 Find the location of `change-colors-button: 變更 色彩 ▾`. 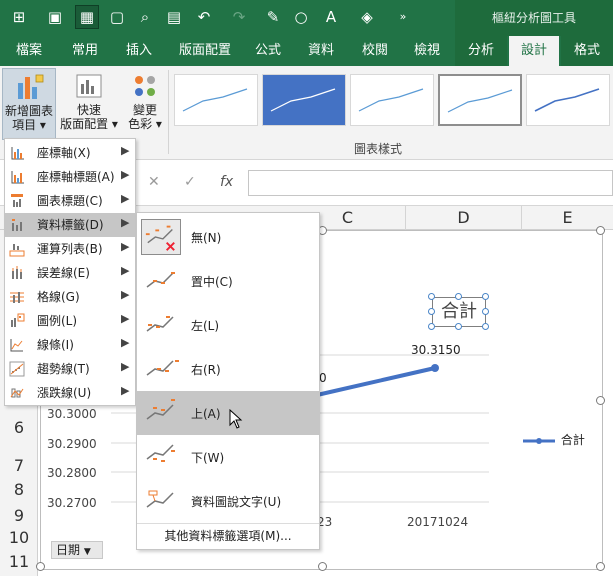

change-colors-button: 變更 色彩 ▾ is located at coordinates (145, 104).